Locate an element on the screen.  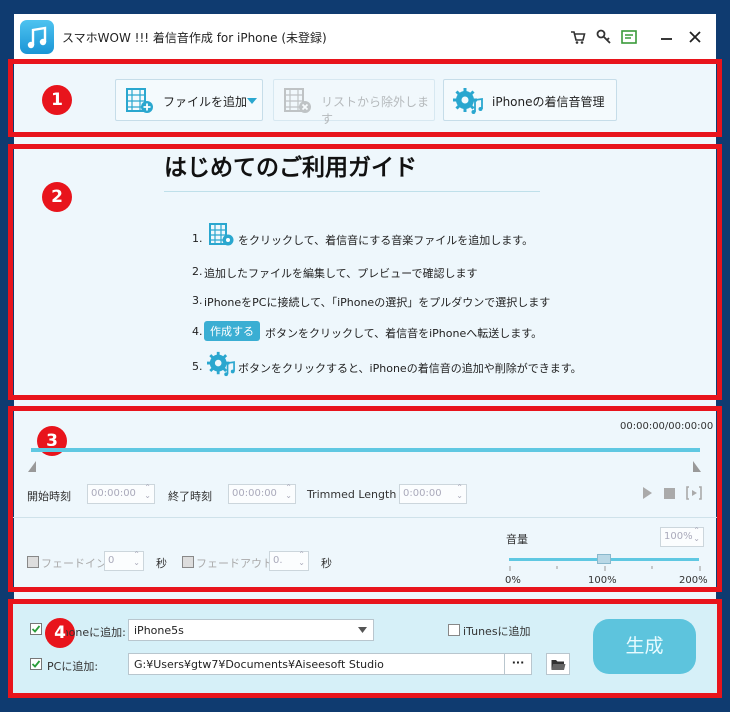
fadein-label: フェードイン is located at coordinates (74, 563).